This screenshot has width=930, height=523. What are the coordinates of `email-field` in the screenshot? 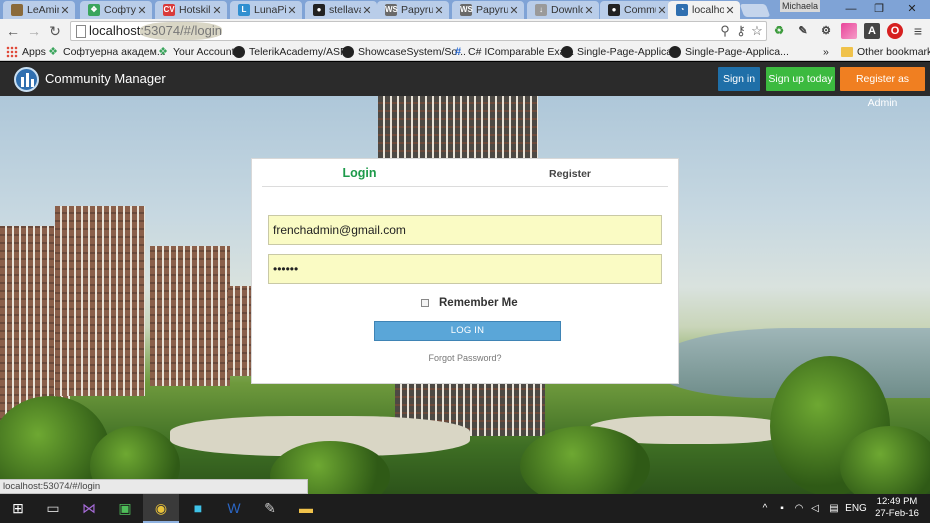 It's located at (465, 230).